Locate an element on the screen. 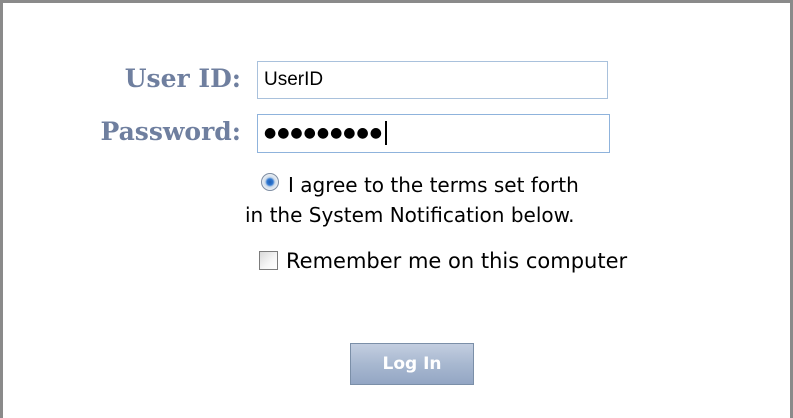  password-input: ●●●●●●●●● is located at coordinates (433, 133).